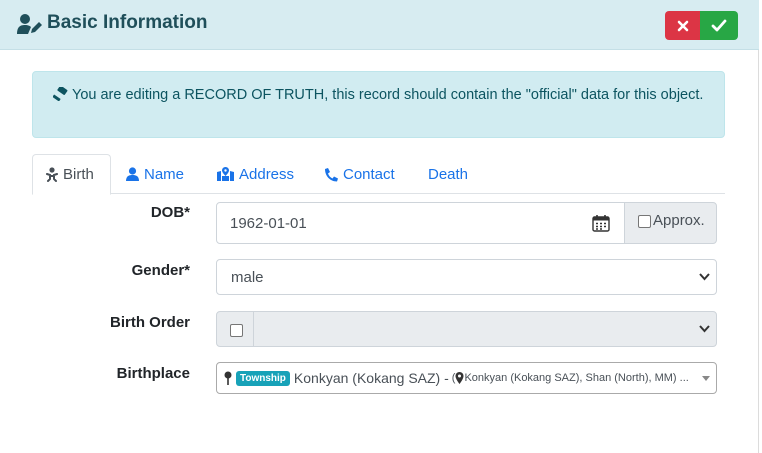 This screenshot has height=453, width=762. I want to click on tab-address: Address, so click(255, 174).